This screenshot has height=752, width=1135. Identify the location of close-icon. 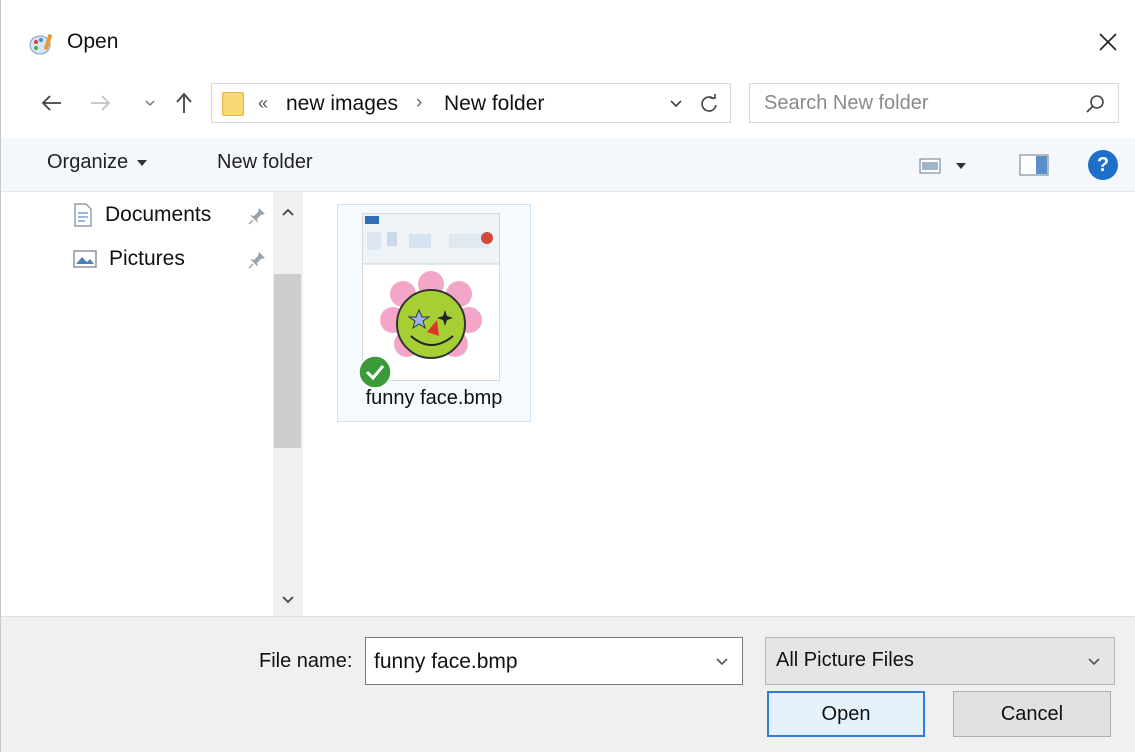
(1108, 42).